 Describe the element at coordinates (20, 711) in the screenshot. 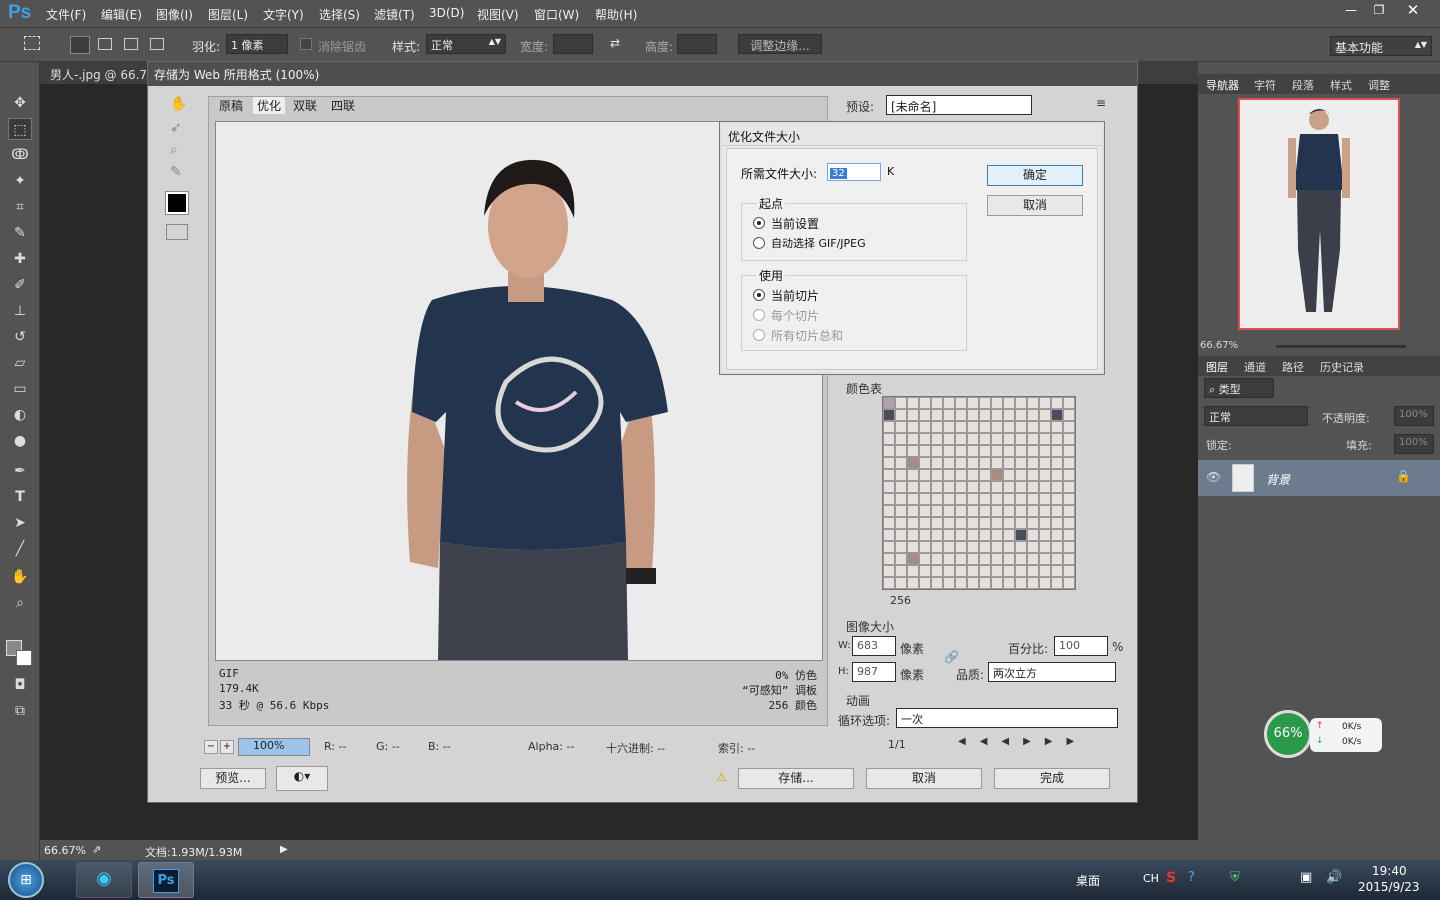

I see `screen-mode-icon: ⧉` at that location.